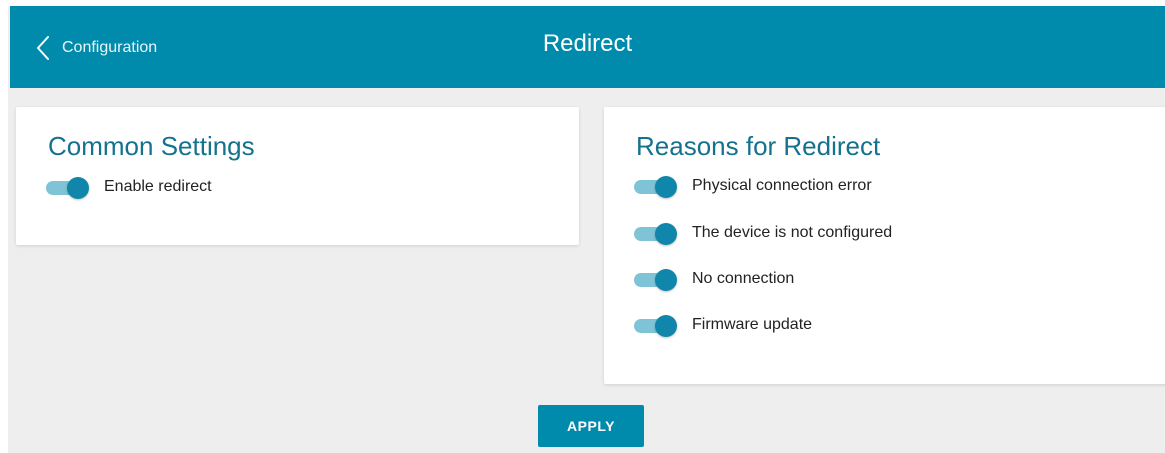 The width and height of the screenshot is (1165, 453). I want to click on enable-redirect-row: Enable redirect, so click(129, 187).